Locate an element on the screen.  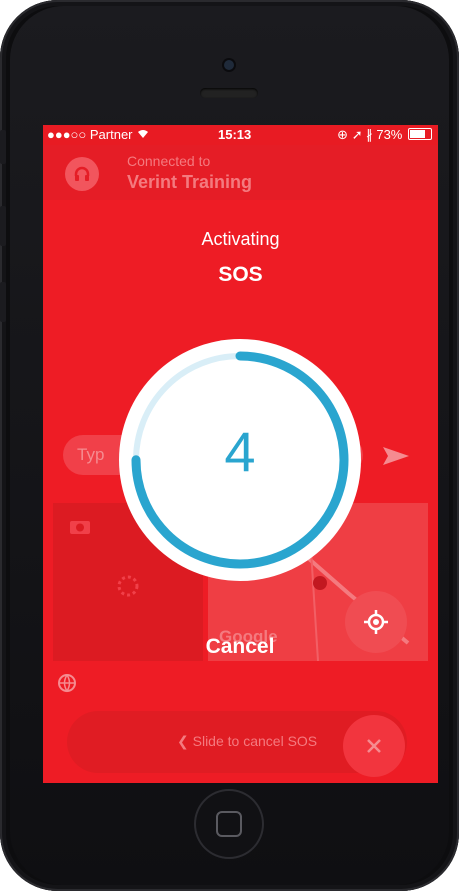
workspace-name: Verint Training is located at coordinates (190, 182).